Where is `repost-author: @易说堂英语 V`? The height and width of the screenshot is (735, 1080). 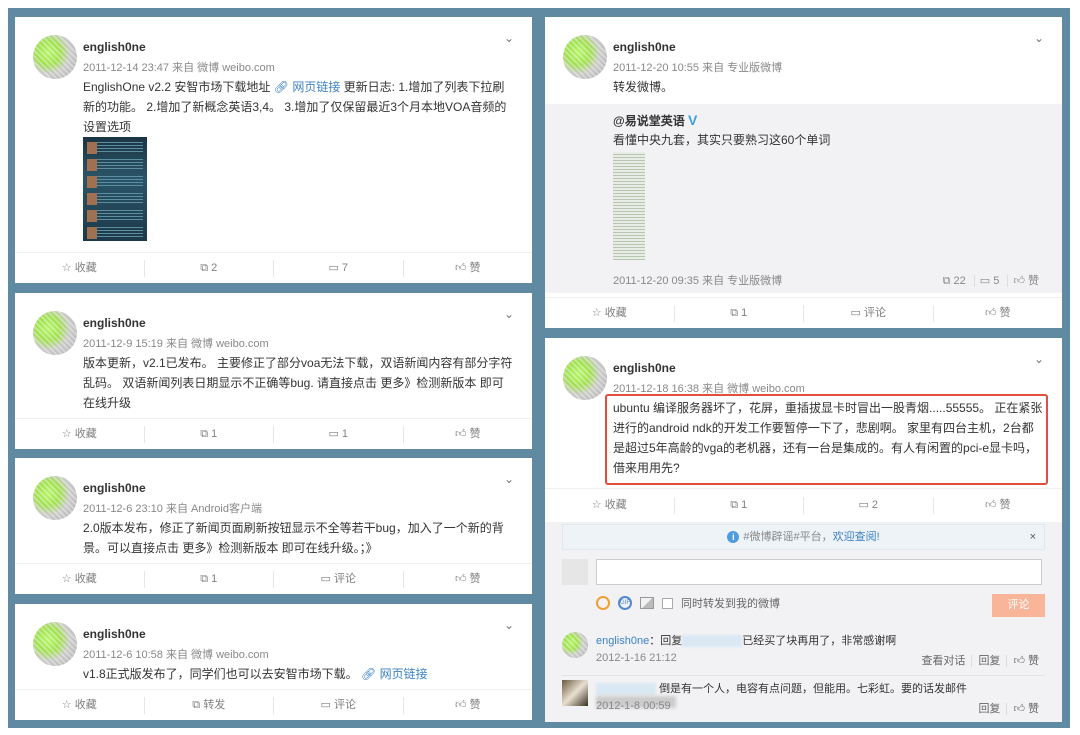 repost-author: @易说堂英语 V is located at coordinates (655, 120).